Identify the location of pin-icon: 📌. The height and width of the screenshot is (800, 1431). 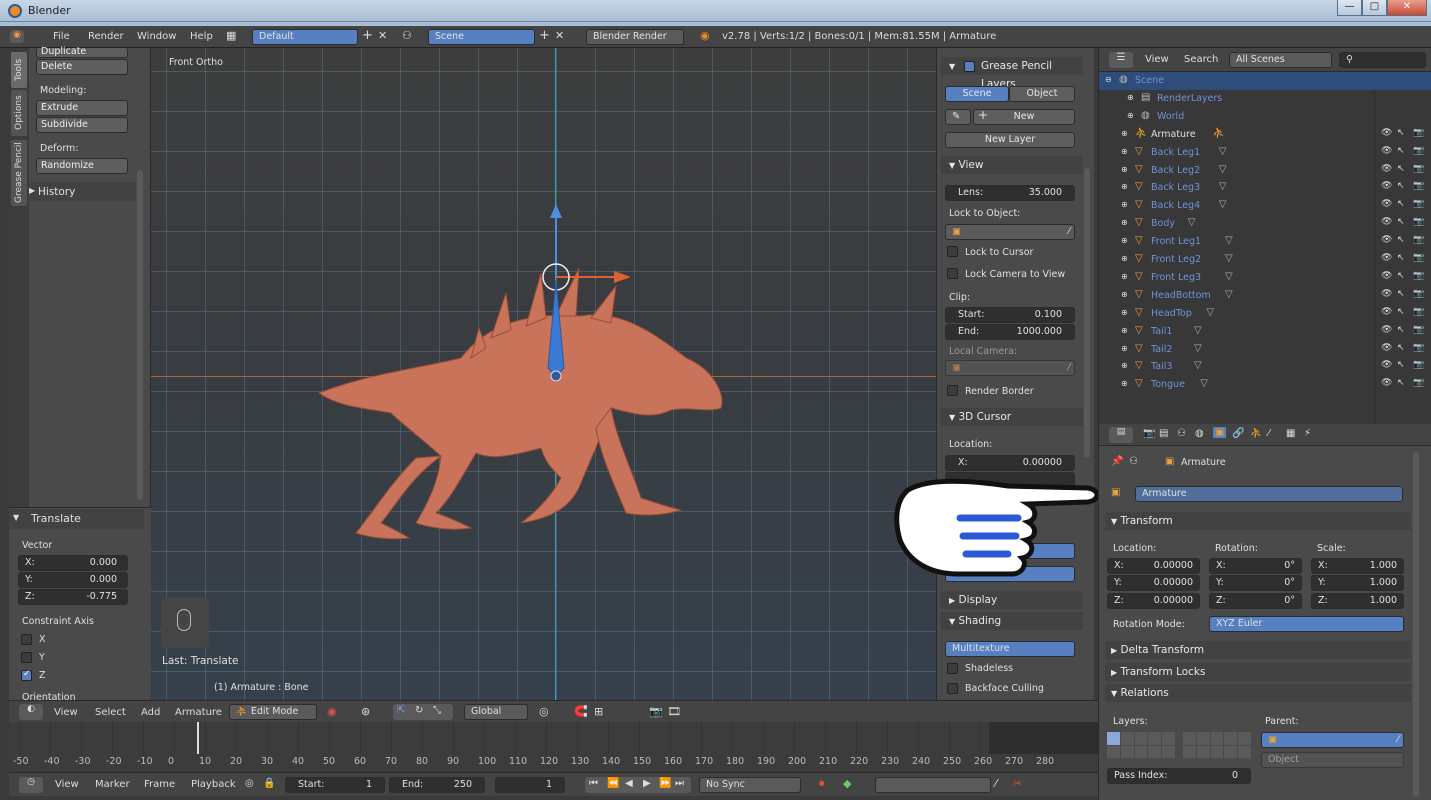
(1117, 461).